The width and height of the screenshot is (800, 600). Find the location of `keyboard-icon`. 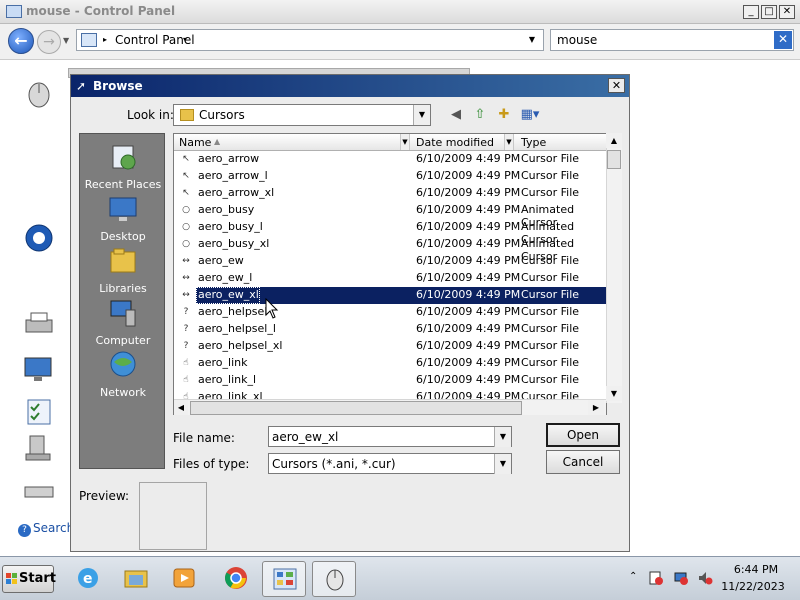

keyboard-icon is located at coordinates (39, 492).